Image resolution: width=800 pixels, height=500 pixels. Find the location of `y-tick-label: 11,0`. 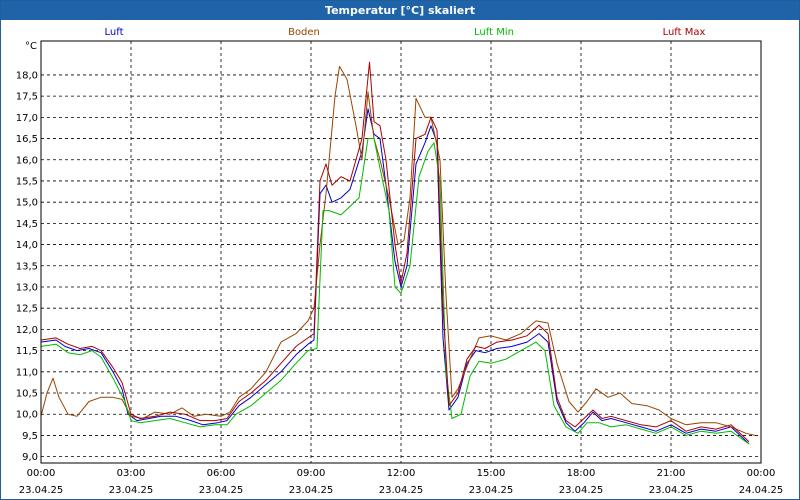

y-tick-label: 11,0 is located at coordinates (27, 372).